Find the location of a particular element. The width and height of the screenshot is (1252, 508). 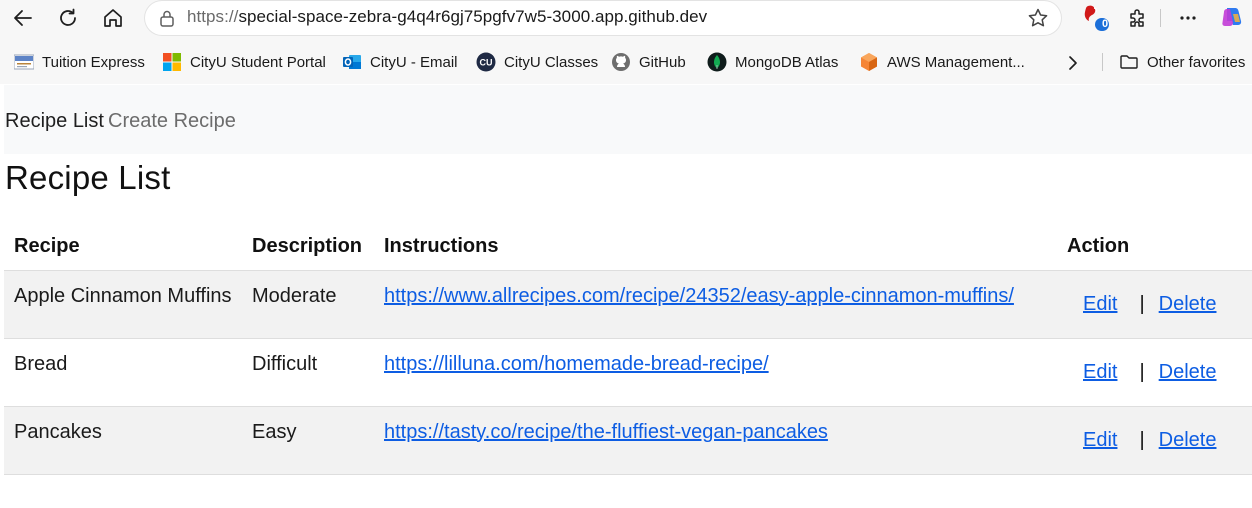

tuition-express-icon is located at coordinates (24, 62).